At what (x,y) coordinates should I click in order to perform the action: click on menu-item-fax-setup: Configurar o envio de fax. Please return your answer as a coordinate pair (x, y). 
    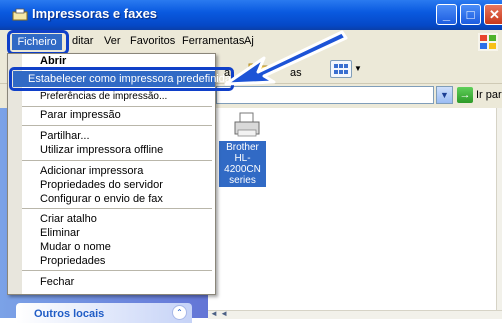
    Looking at the image, I should click on (101, 199).